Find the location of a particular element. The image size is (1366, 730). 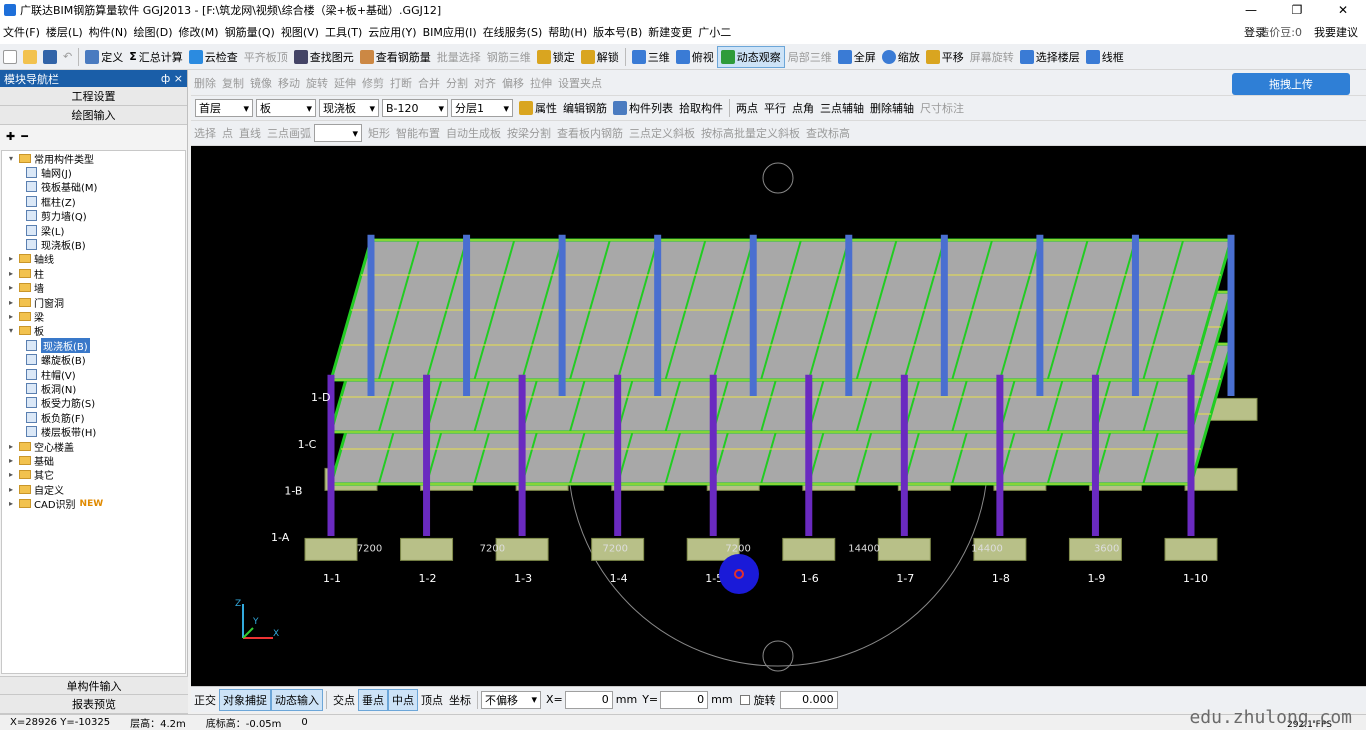

tree-item: 螺旋板(B) is located at coordinates (93, 359).